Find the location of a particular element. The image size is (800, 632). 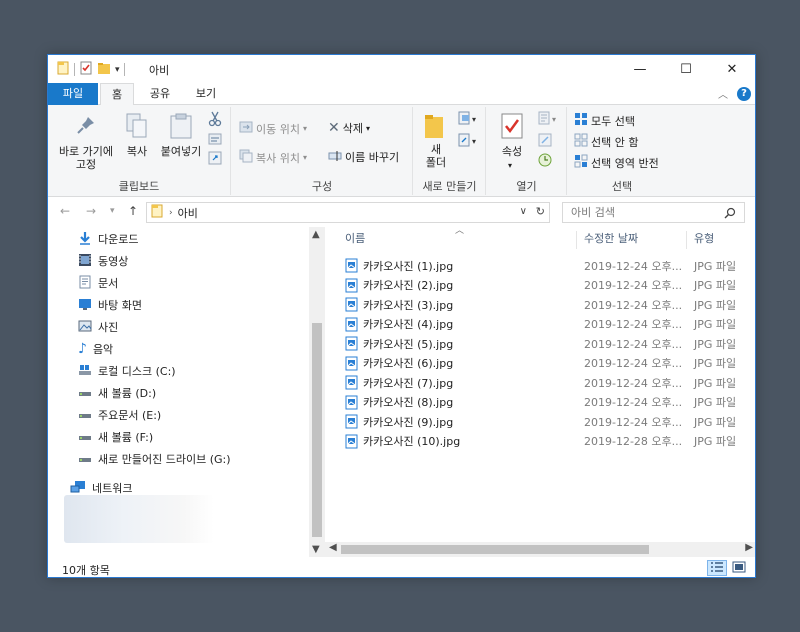

search-icon is located at coordinates (730, 215).